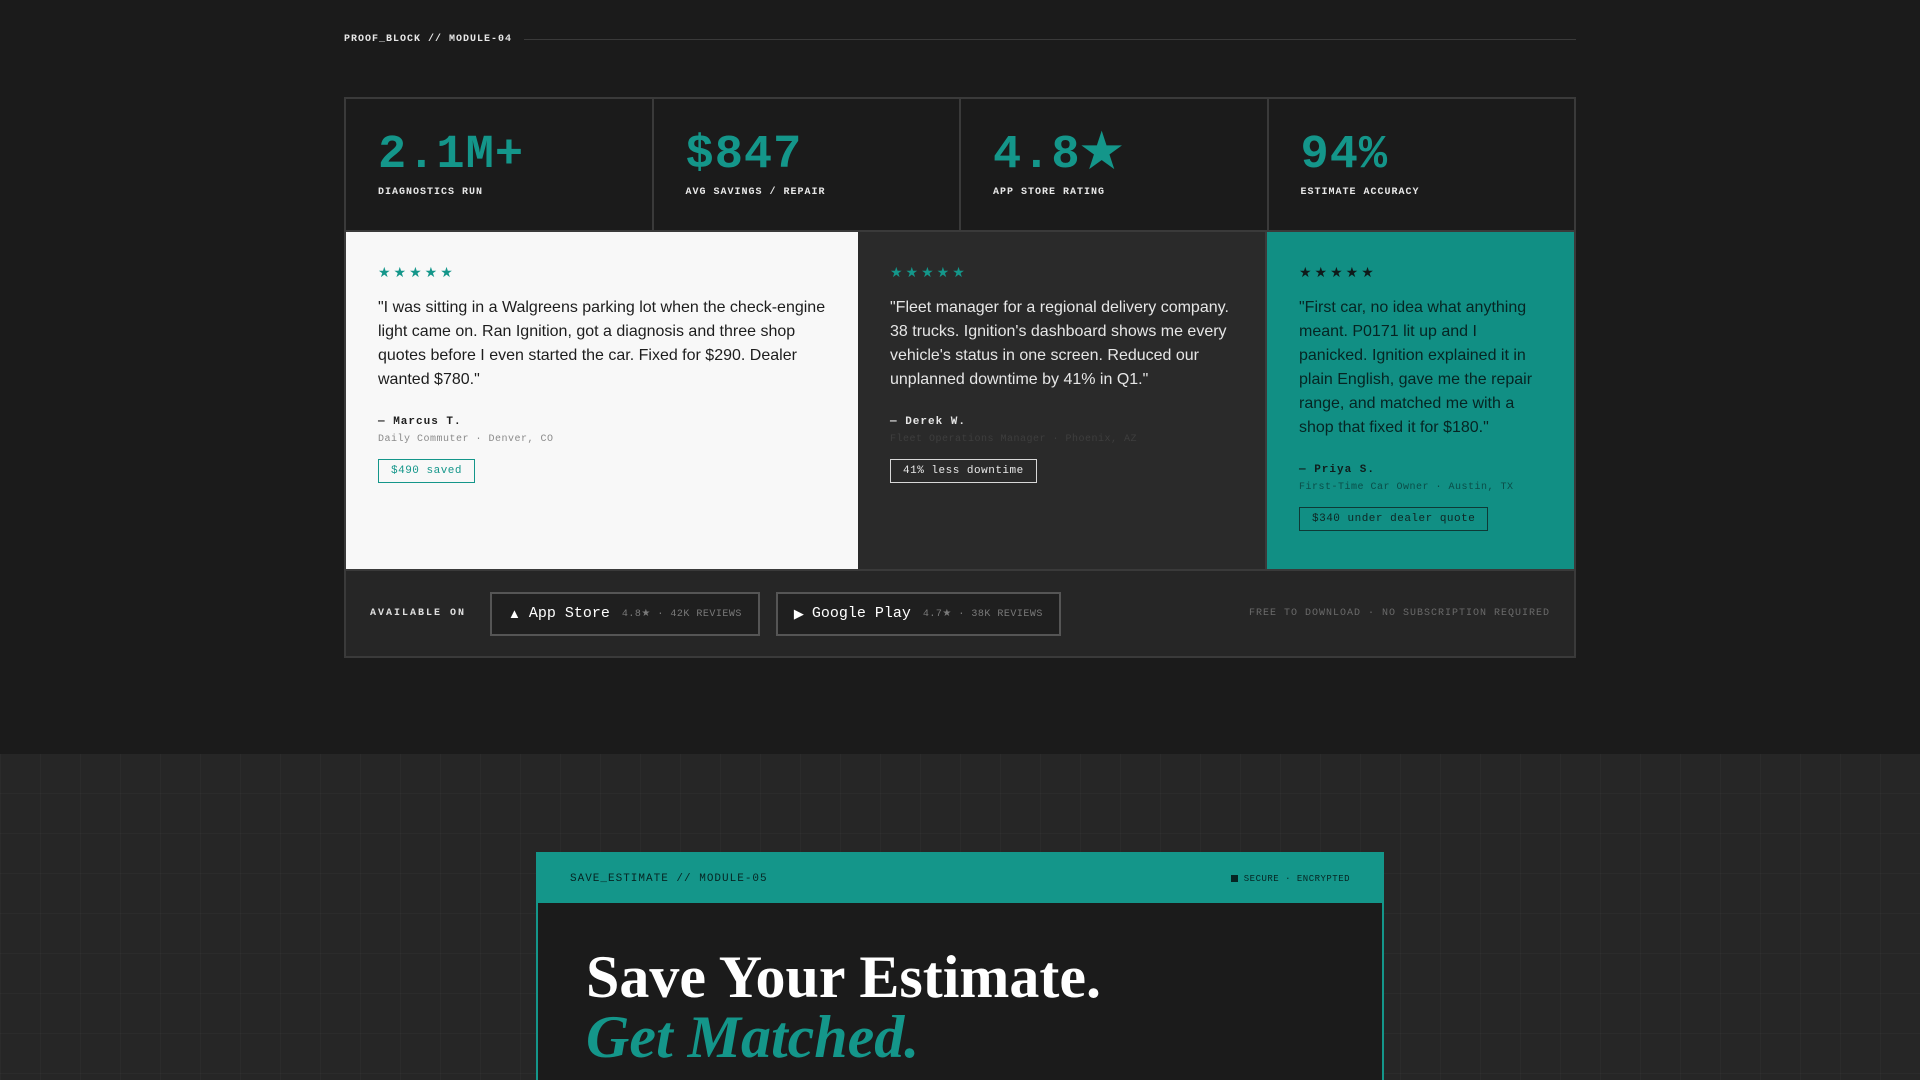 The height and width of the screenshot is (1080, 1920). I want to click on dealer-quote-badge: $340 under dealer quote, so click(1394, 519).